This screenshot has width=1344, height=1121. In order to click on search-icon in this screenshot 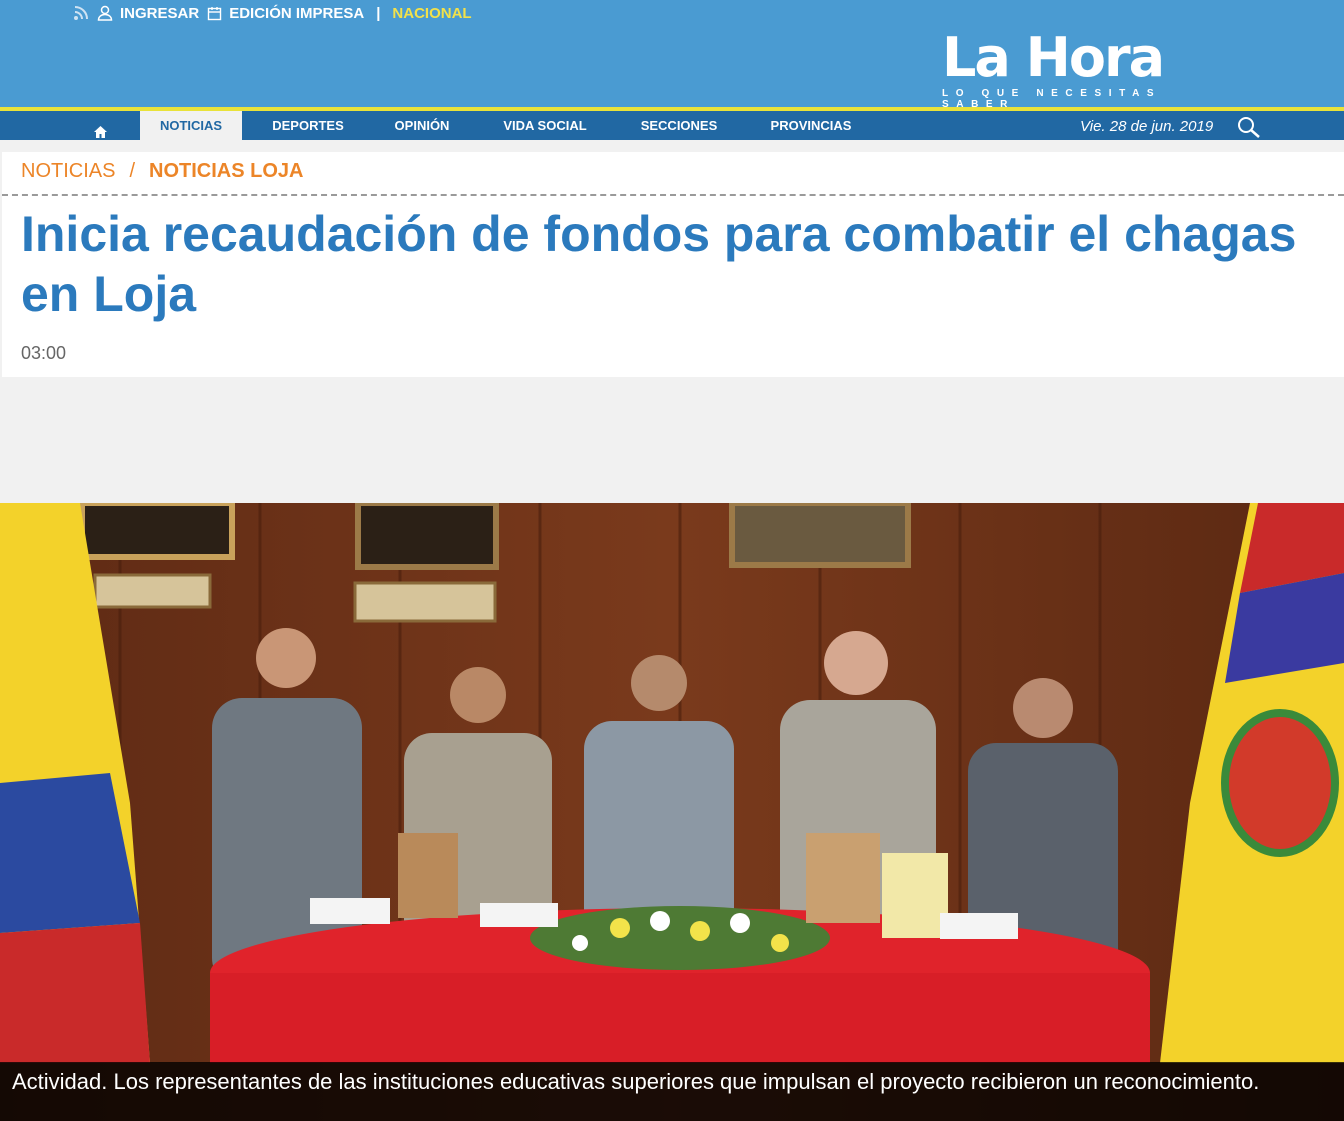, I will do `click(1249, 127)`.